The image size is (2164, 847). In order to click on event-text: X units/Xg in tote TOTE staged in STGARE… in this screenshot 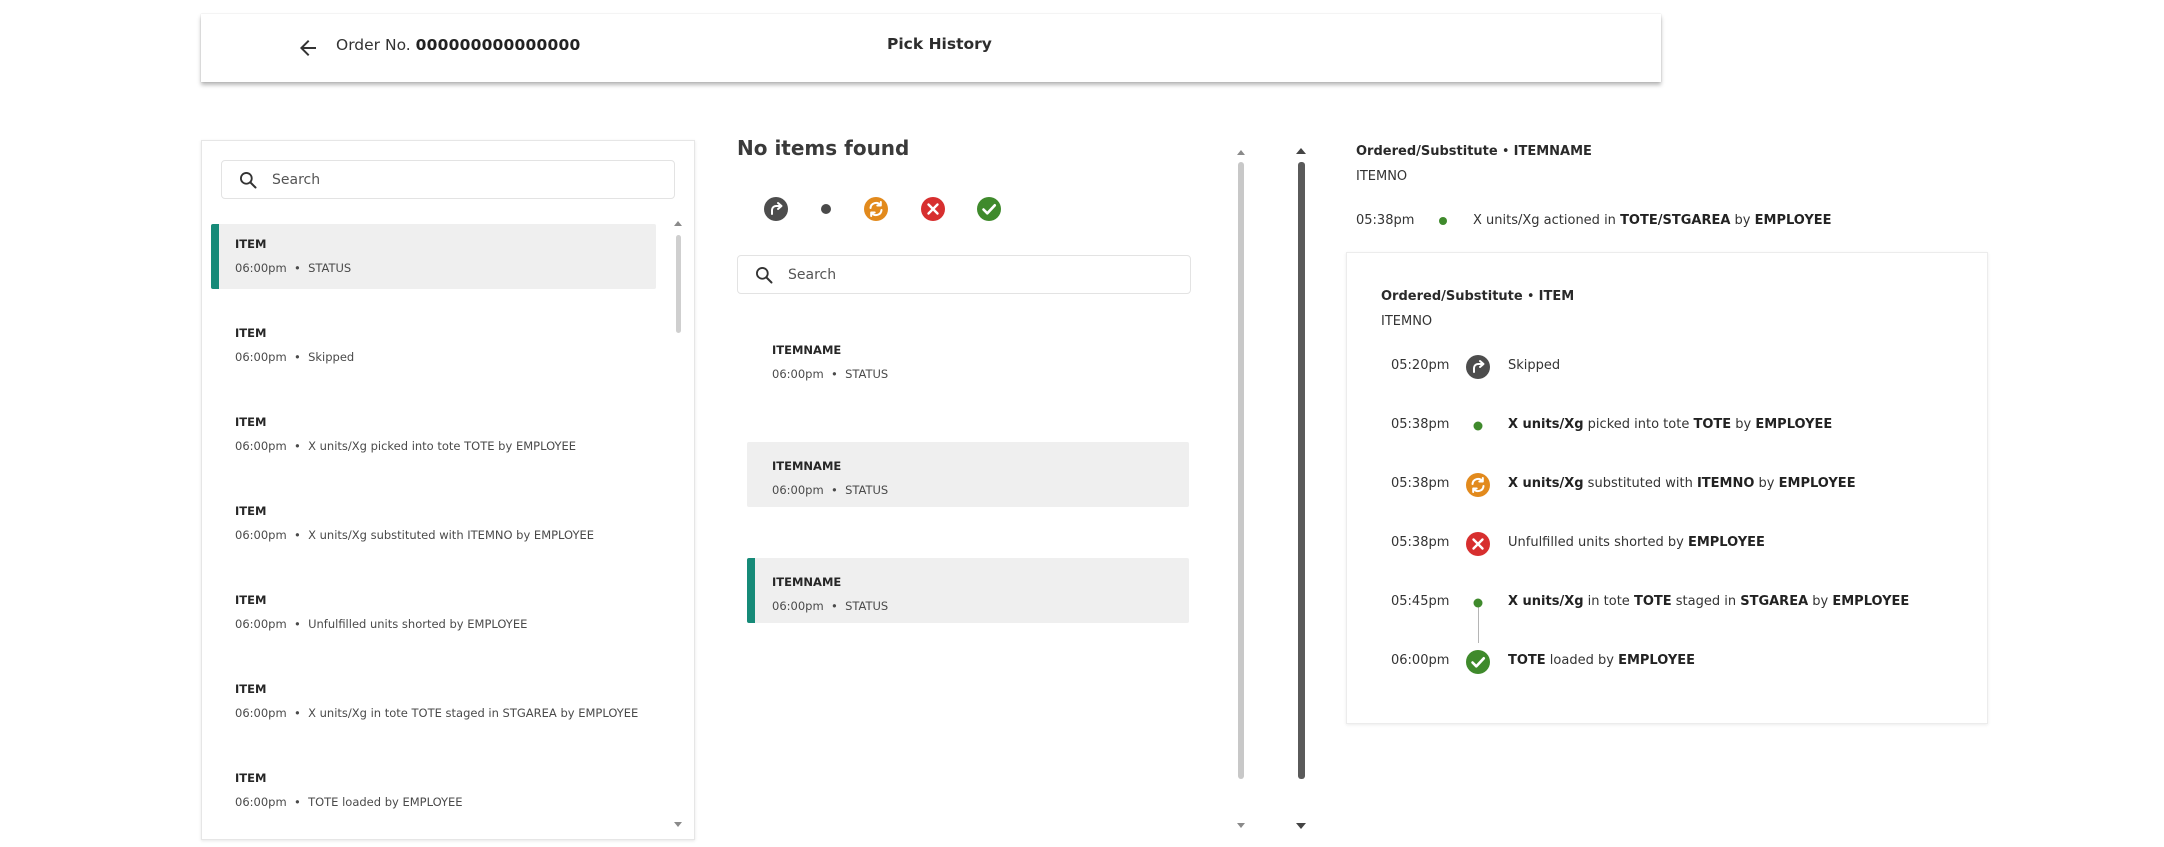, I will do `click(1708, 601)`.